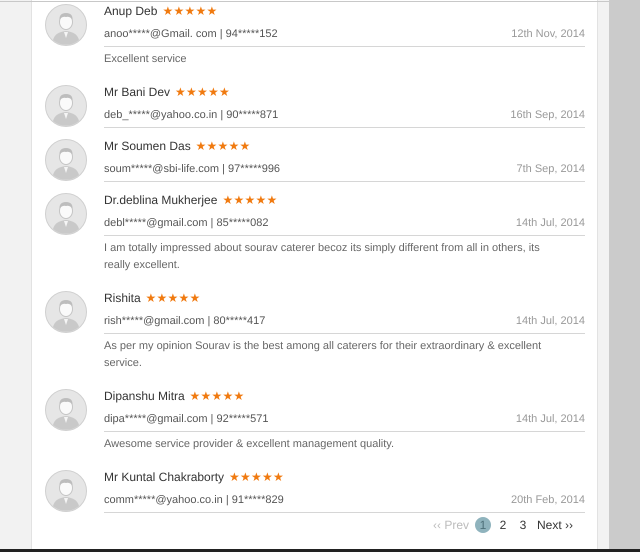  What do you see at coordinates (146, 59) in the screenshot?
I see `review-text: Excellent service` at bounding box center [146, 59].